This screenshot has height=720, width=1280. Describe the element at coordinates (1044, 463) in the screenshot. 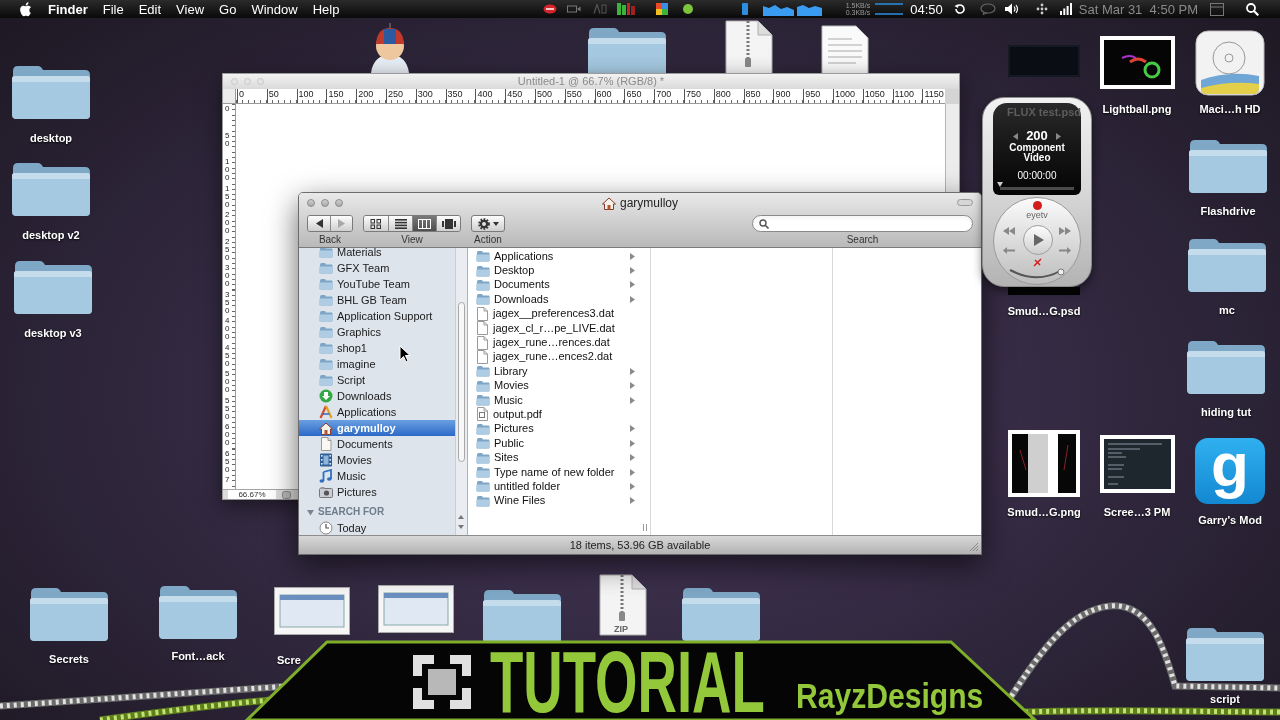

I see `image-thumbnail` at that location.